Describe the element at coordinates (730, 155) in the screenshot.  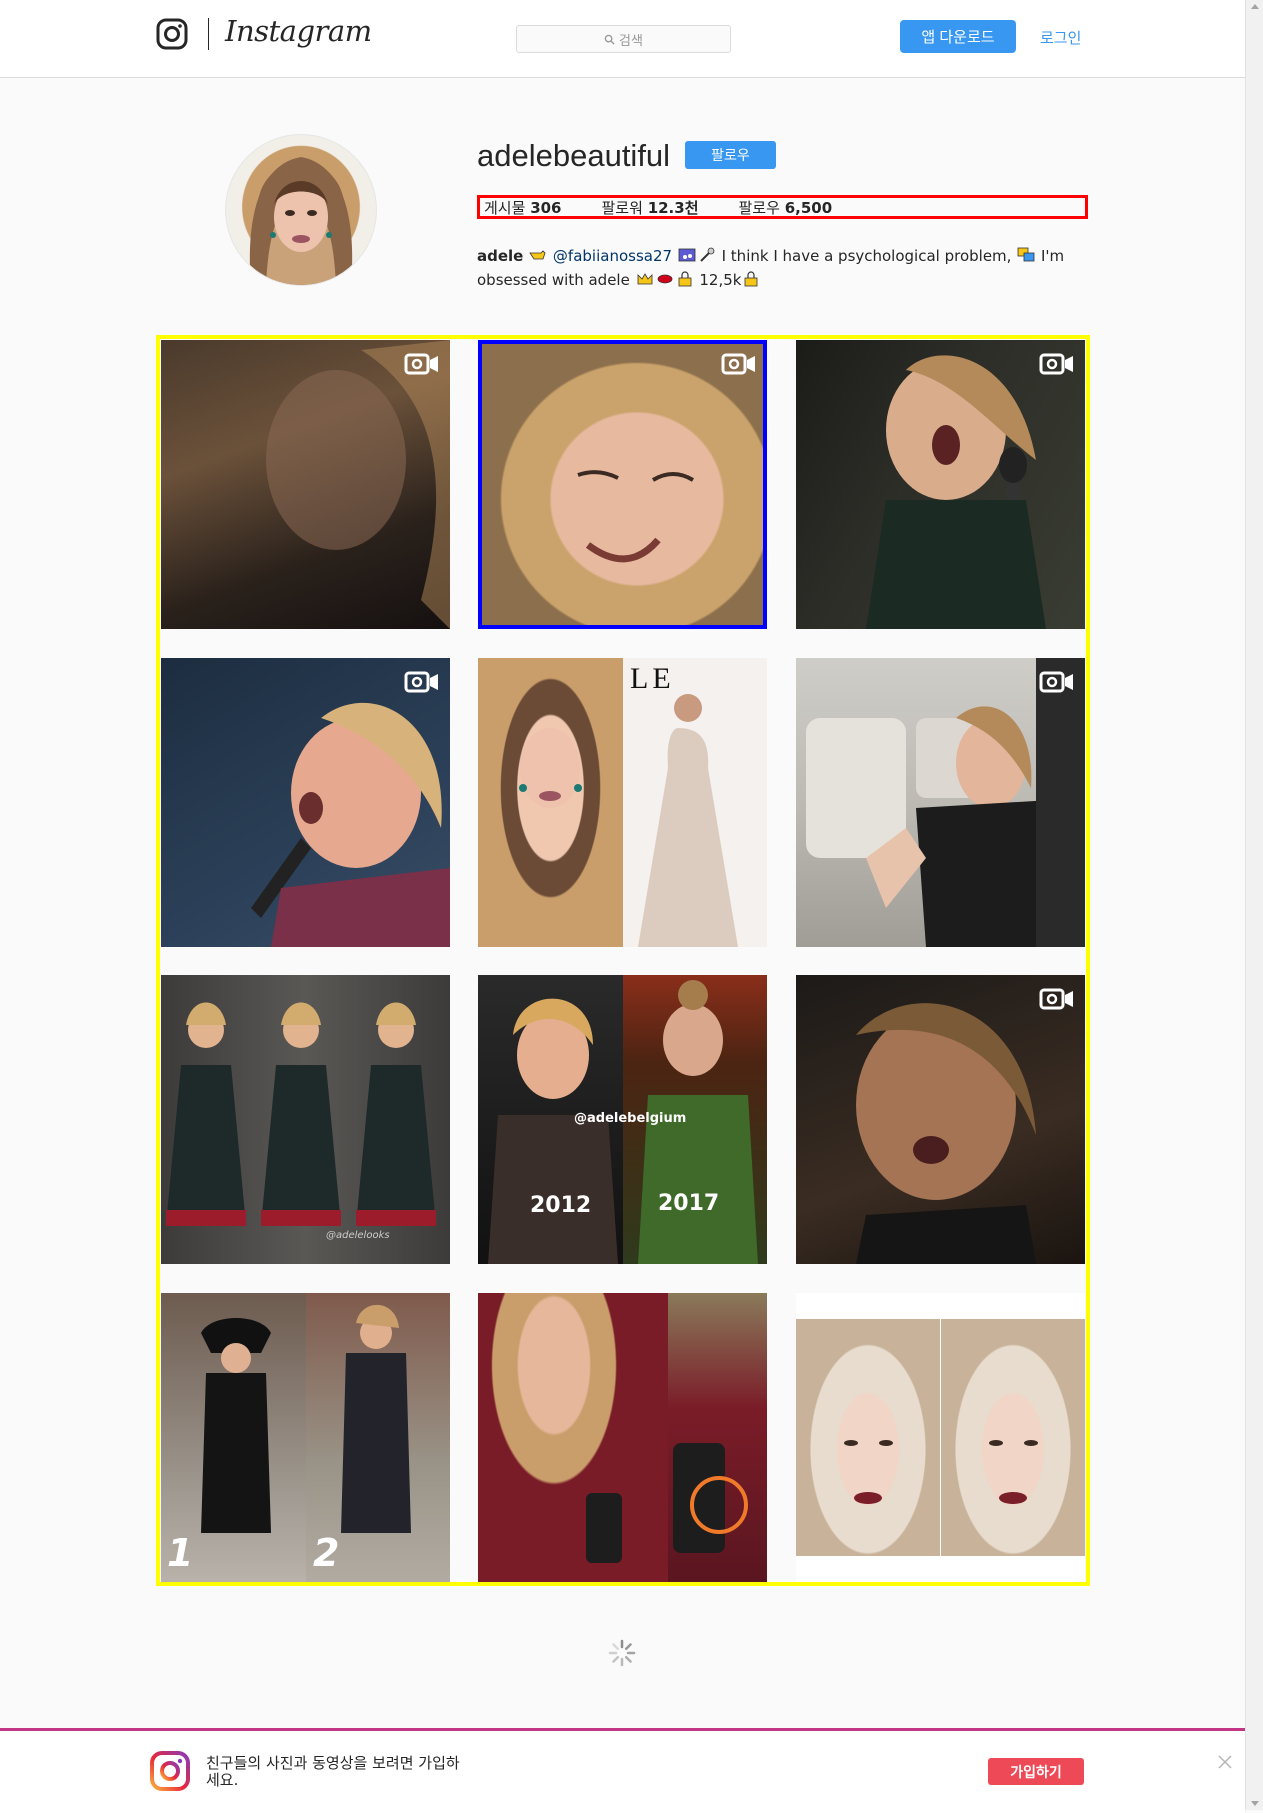
I see `follow-button: 팔로우` at that location.